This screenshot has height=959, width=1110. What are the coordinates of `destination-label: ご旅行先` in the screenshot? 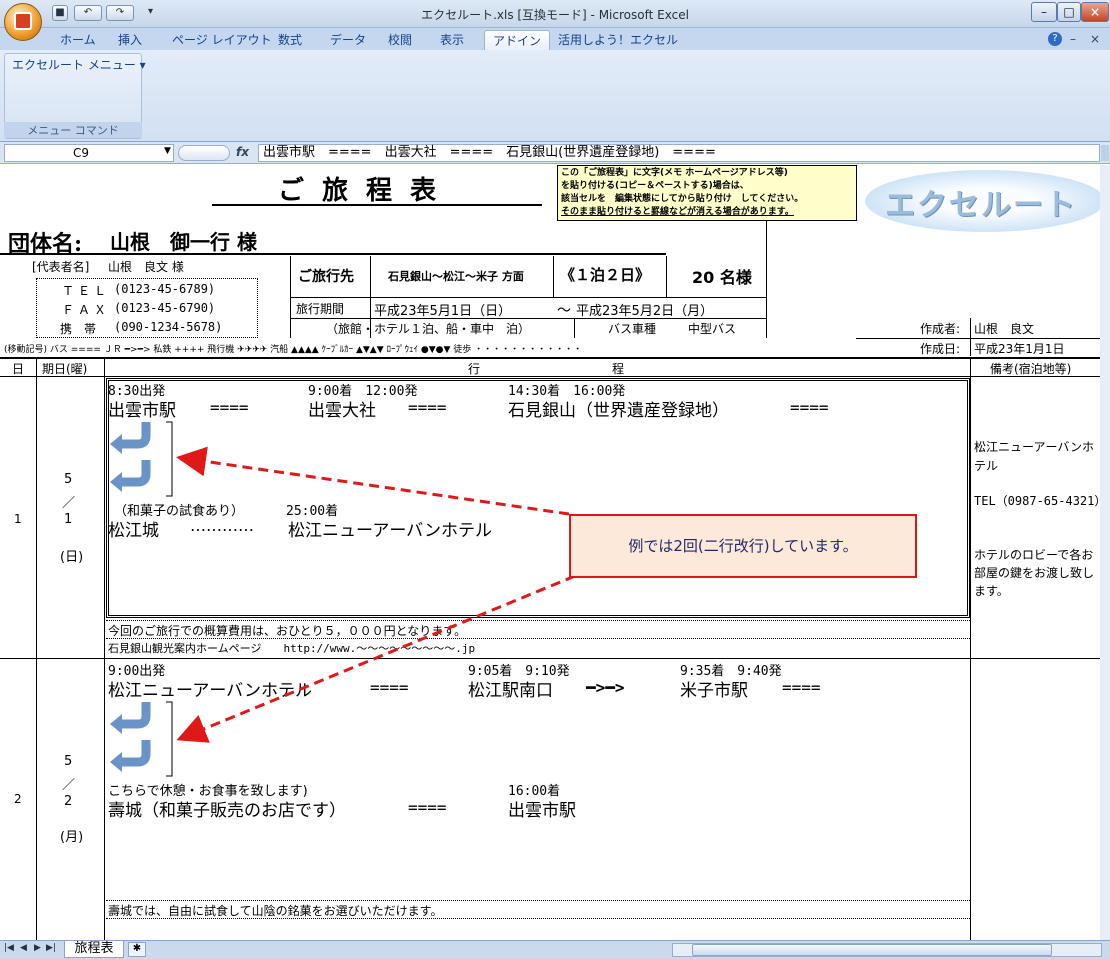 It's located at (326, 277).